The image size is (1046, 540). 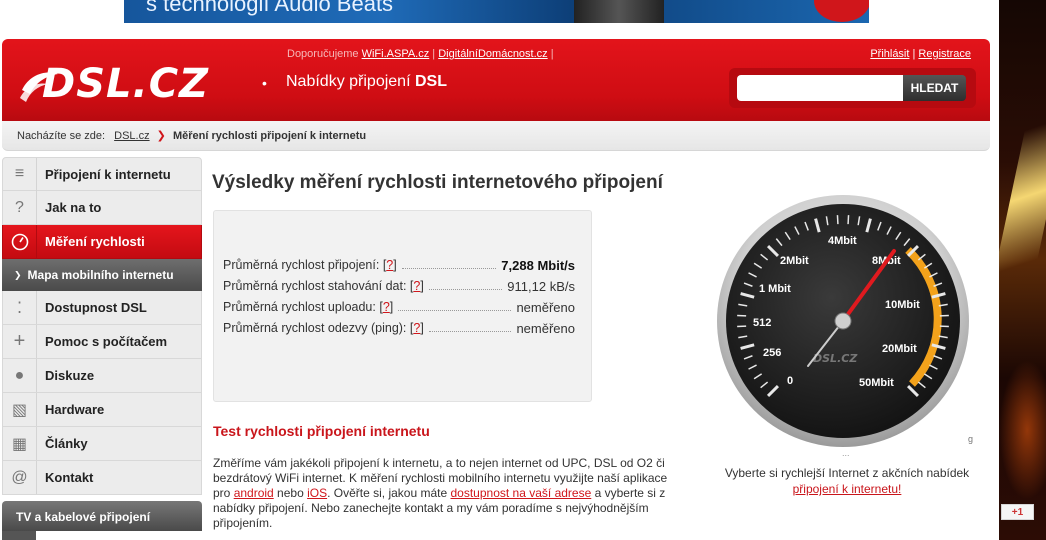 I want to click on sidebar-subitem-label: Mapa mobilního internetu, so click(x=100, y=275).